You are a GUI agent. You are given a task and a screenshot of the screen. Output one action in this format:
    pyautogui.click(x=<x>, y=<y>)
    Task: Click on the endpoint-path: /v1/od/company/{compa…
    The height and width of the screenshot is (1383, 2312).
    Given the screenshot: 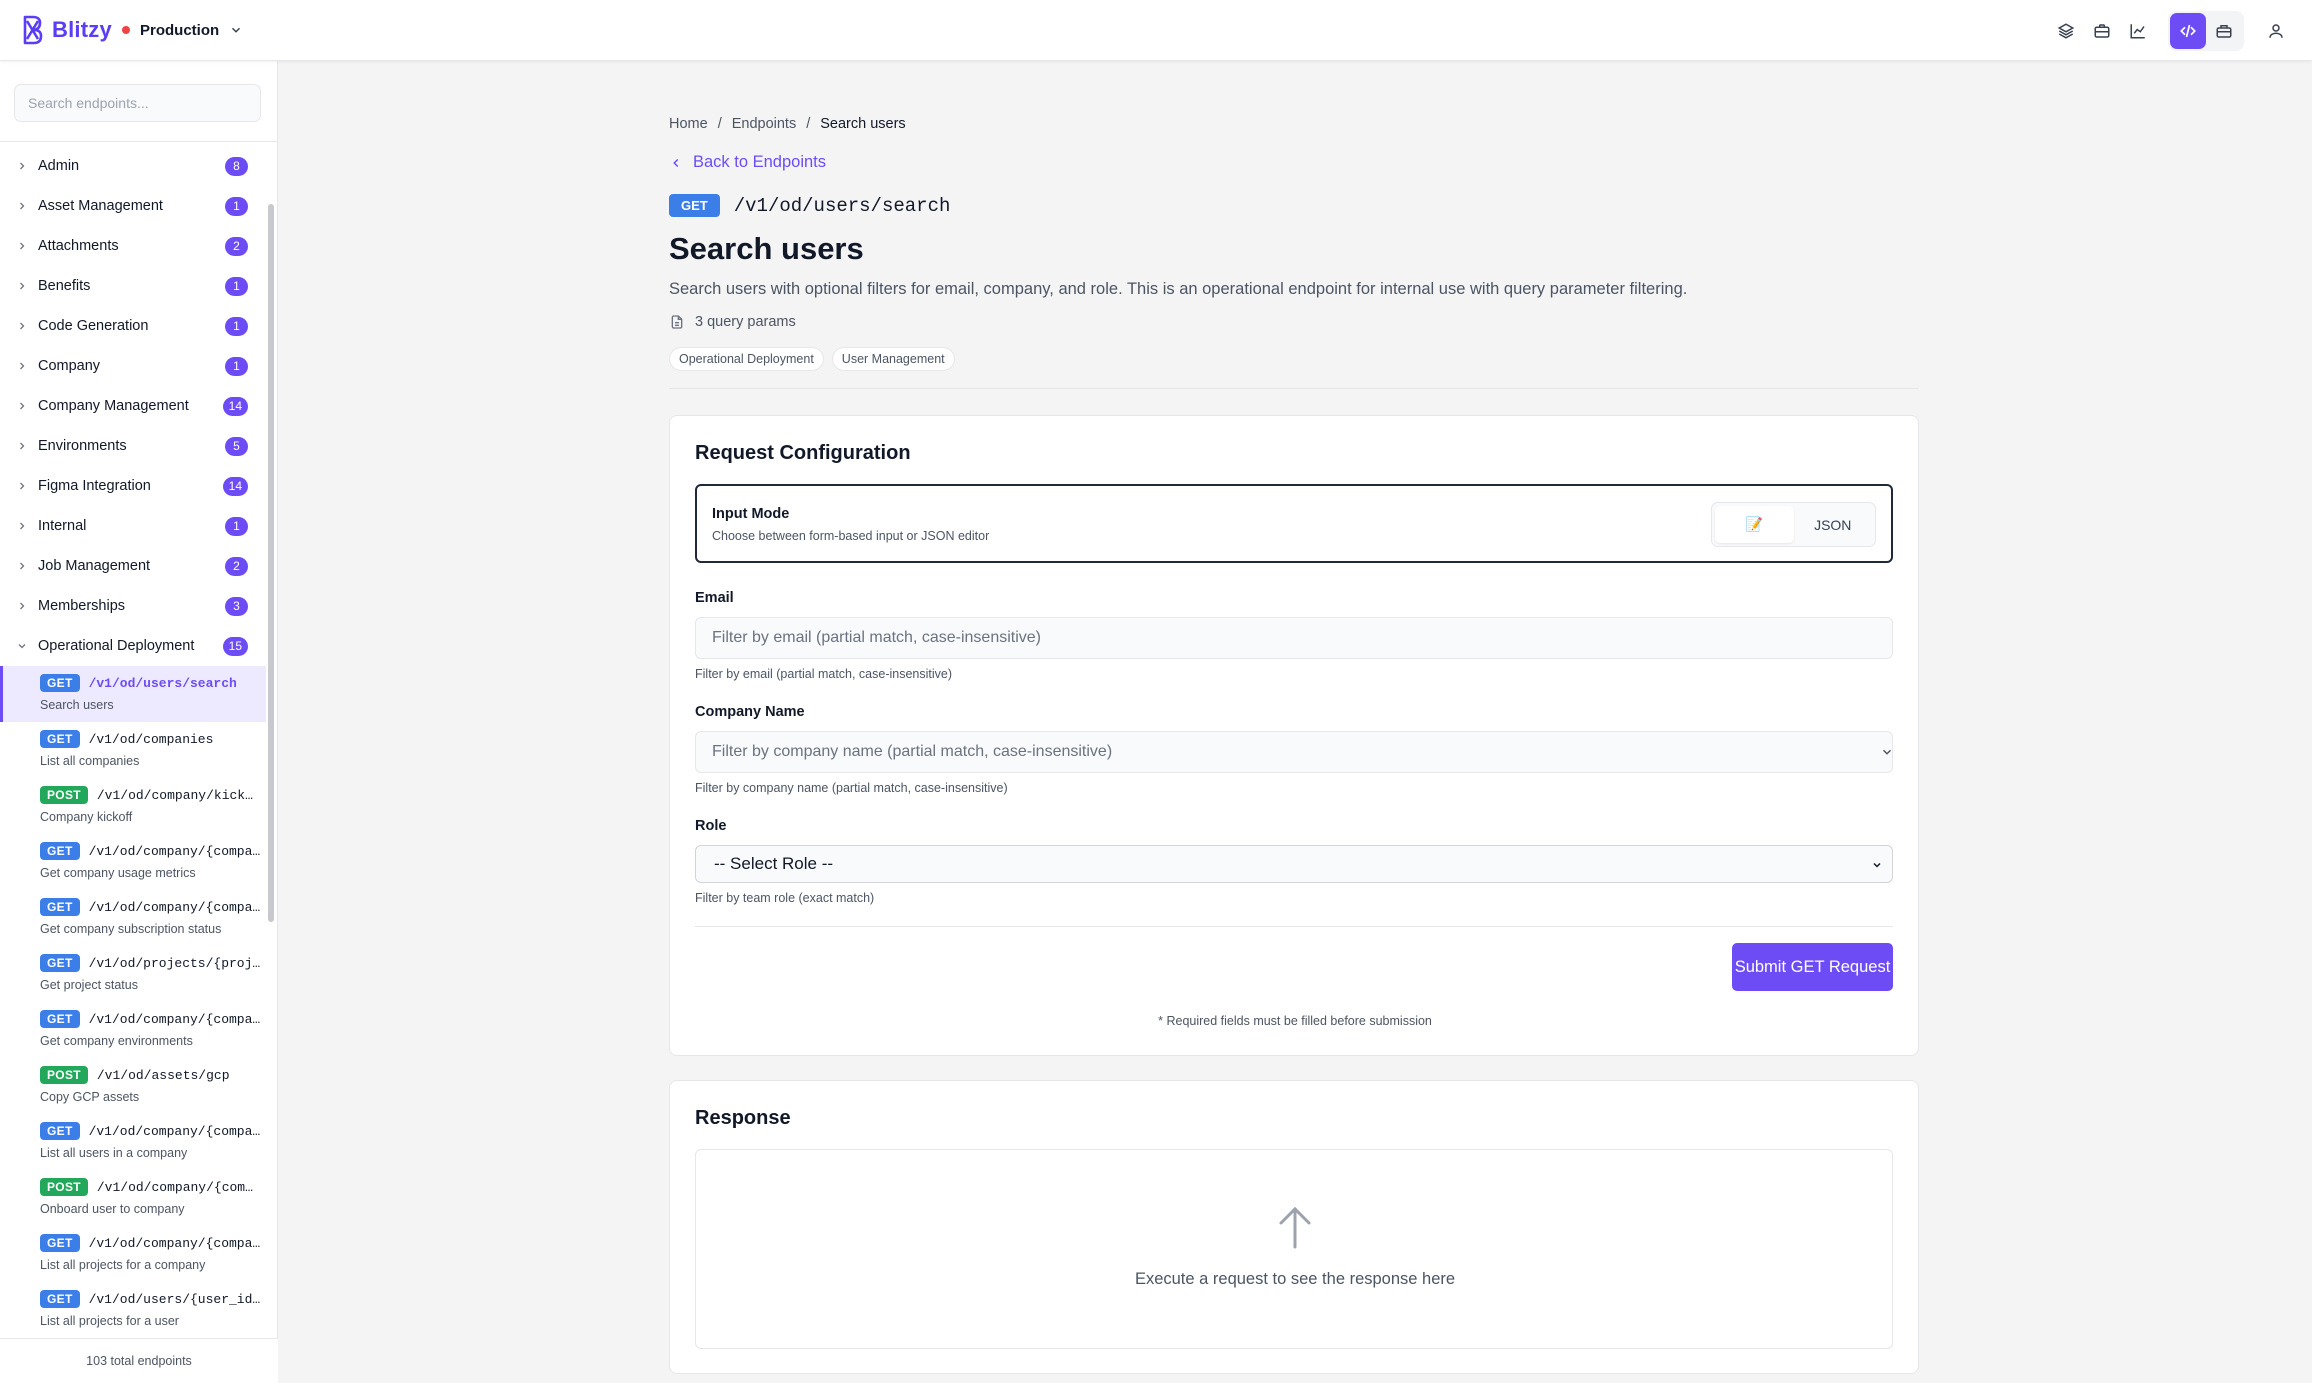 What is the action you would take?
    pyautogui.click(x=174, y=907)
    